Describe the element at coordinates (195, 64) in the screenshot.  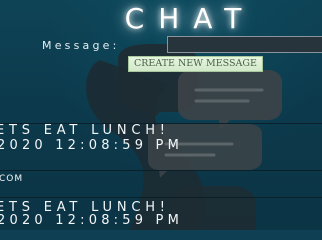
I see `create-message-button: CREATE NEW MESSAGE` at that location.